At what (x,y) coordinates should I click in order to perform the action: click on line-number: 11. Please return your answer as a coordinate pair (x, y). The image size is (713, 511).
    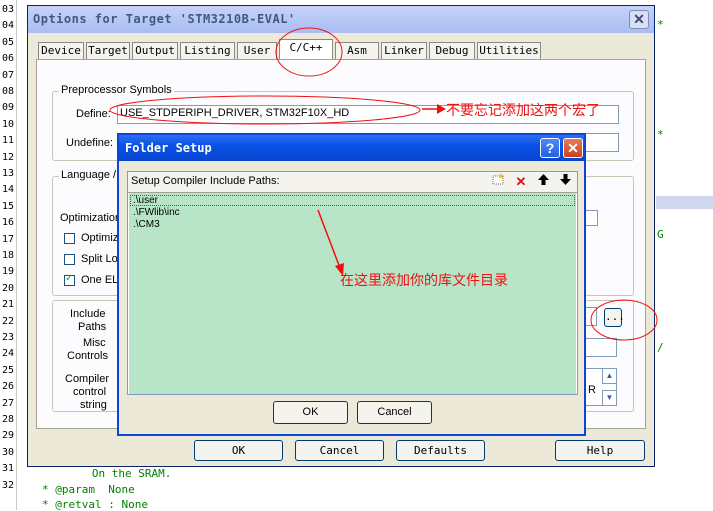
    Looking at the image, I should click on (7, 141).